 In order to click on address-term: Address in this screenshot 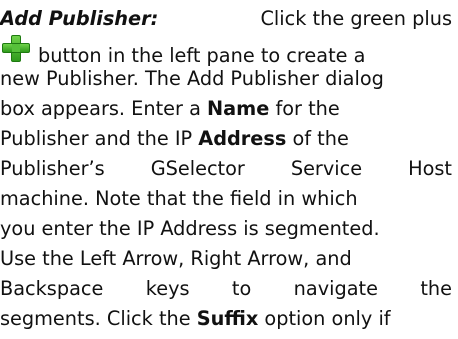, I will do `click(242, 138)`.